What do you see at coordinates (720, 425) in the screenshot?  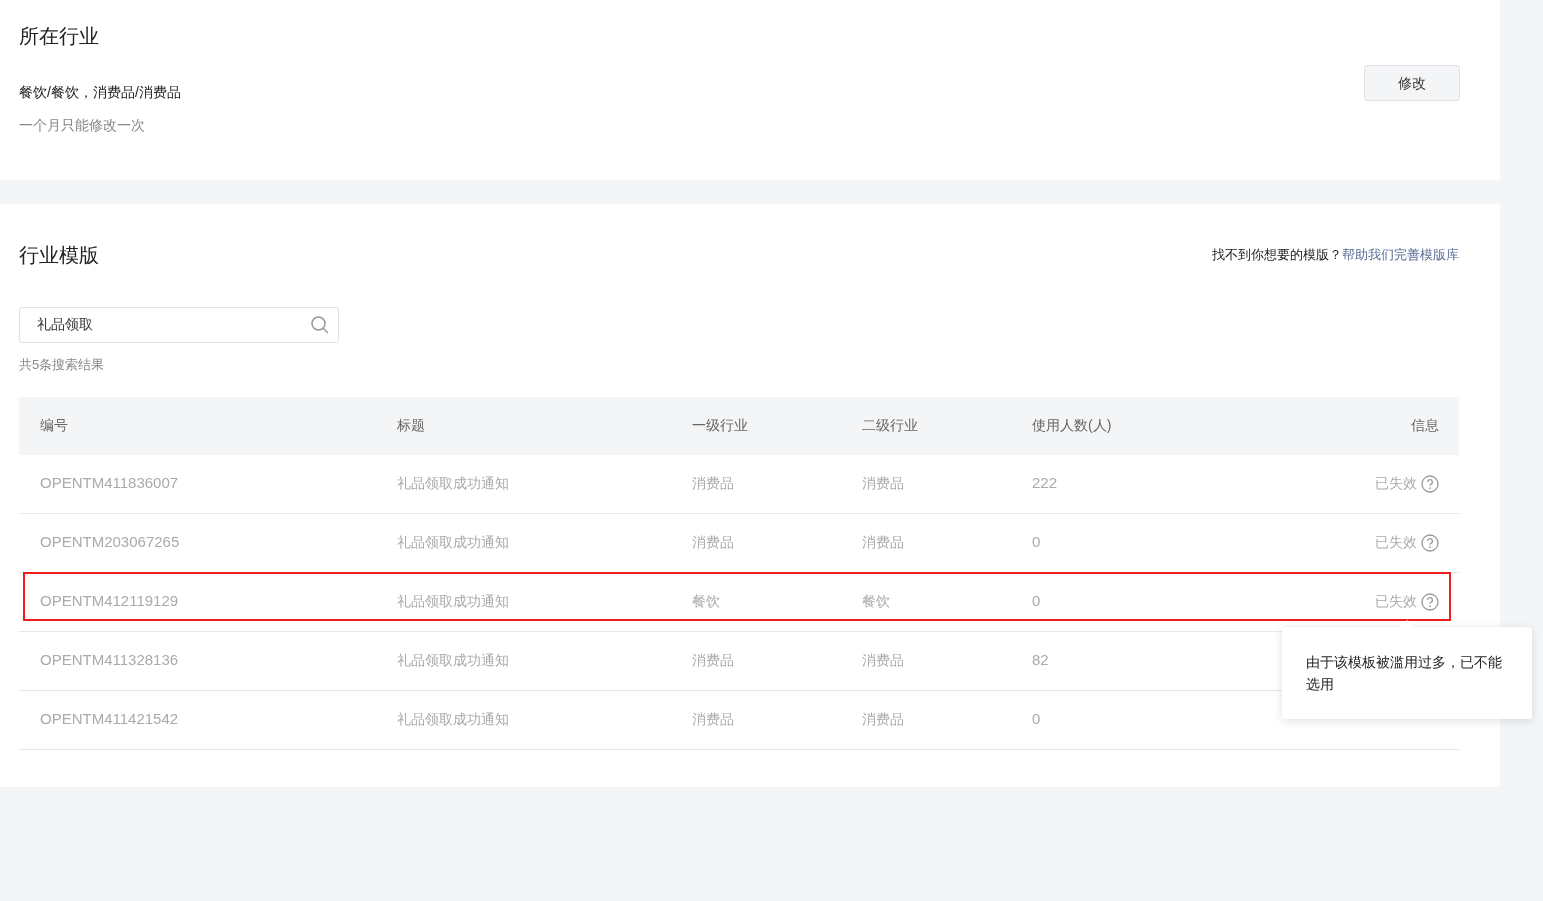 I see `column-header: 一级行业` at bounding box center [720, 425].